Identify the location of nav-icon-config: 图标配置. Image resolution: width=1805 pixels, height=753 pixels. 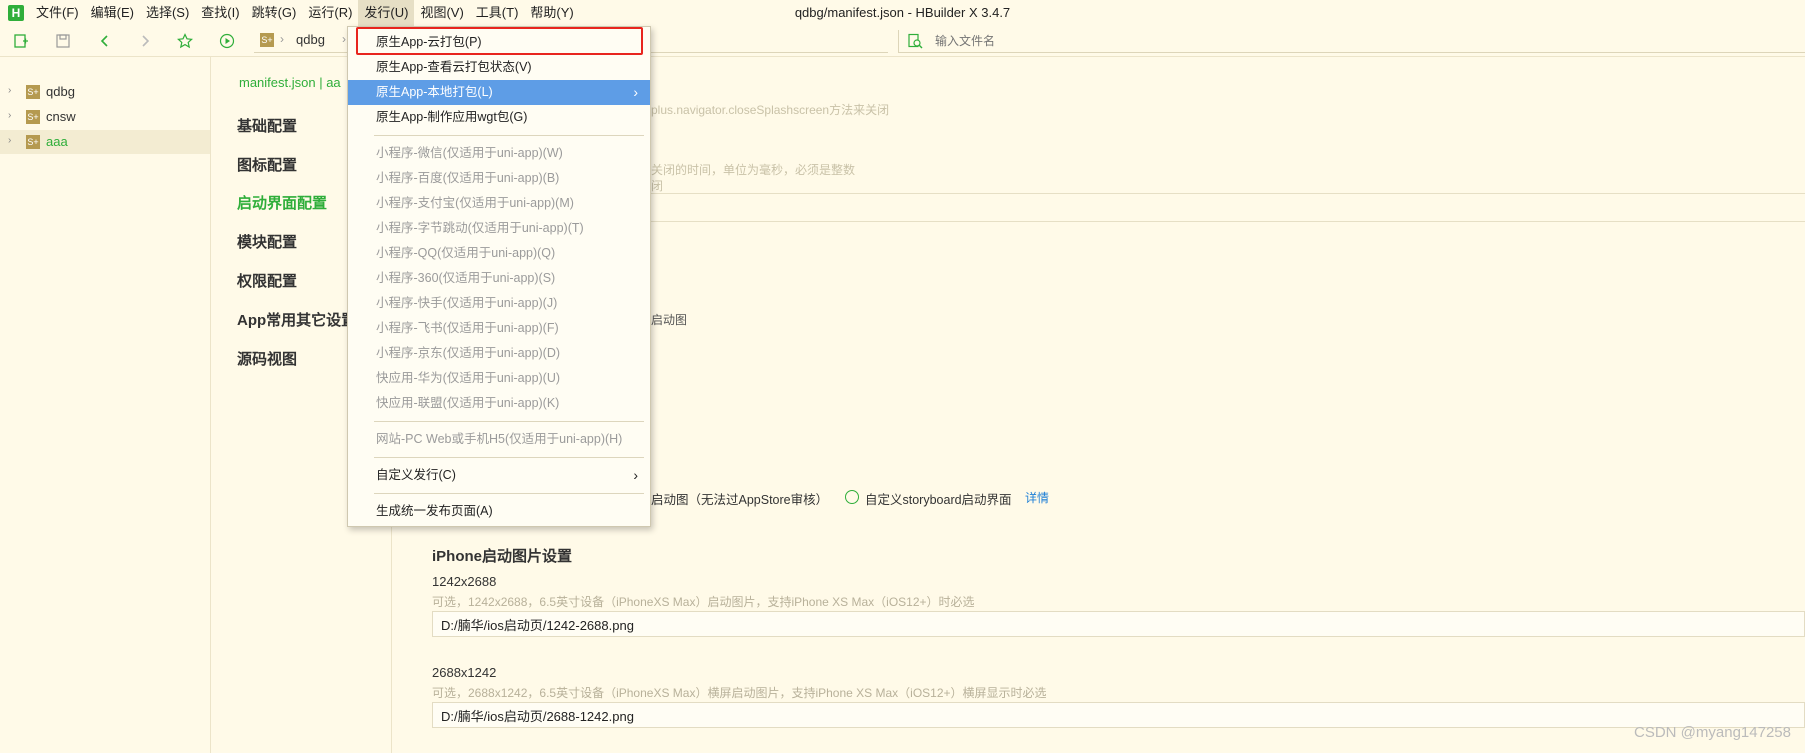
(267, 164).